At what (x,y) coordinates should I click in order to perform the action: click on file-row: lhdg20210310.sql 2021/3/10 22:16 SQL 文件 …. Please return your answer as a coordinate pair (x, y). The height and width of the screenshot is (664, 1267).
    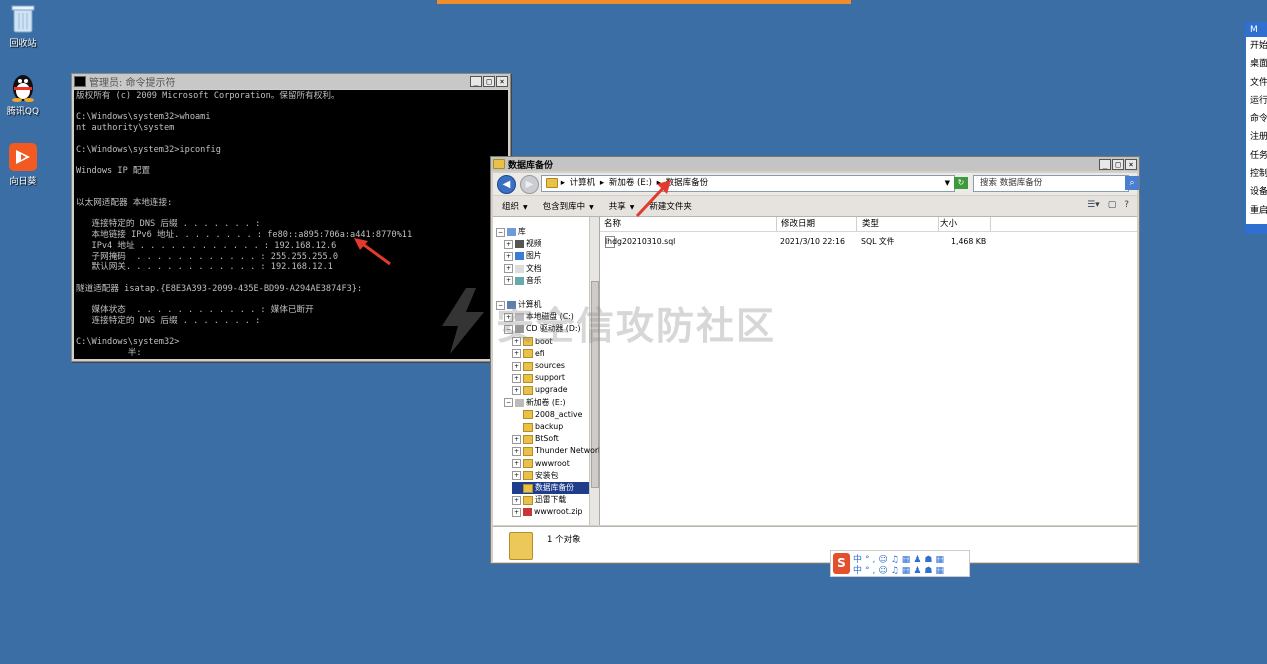
    Looking at the image, I should click on (868, 242).